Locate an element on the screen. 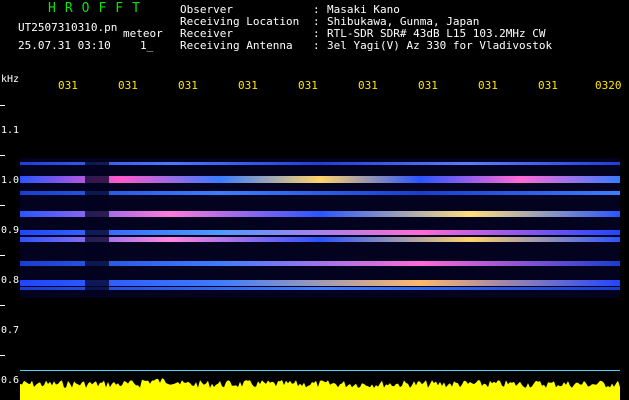  frequency-label: 1.1 is located at coordinates (10, 130).